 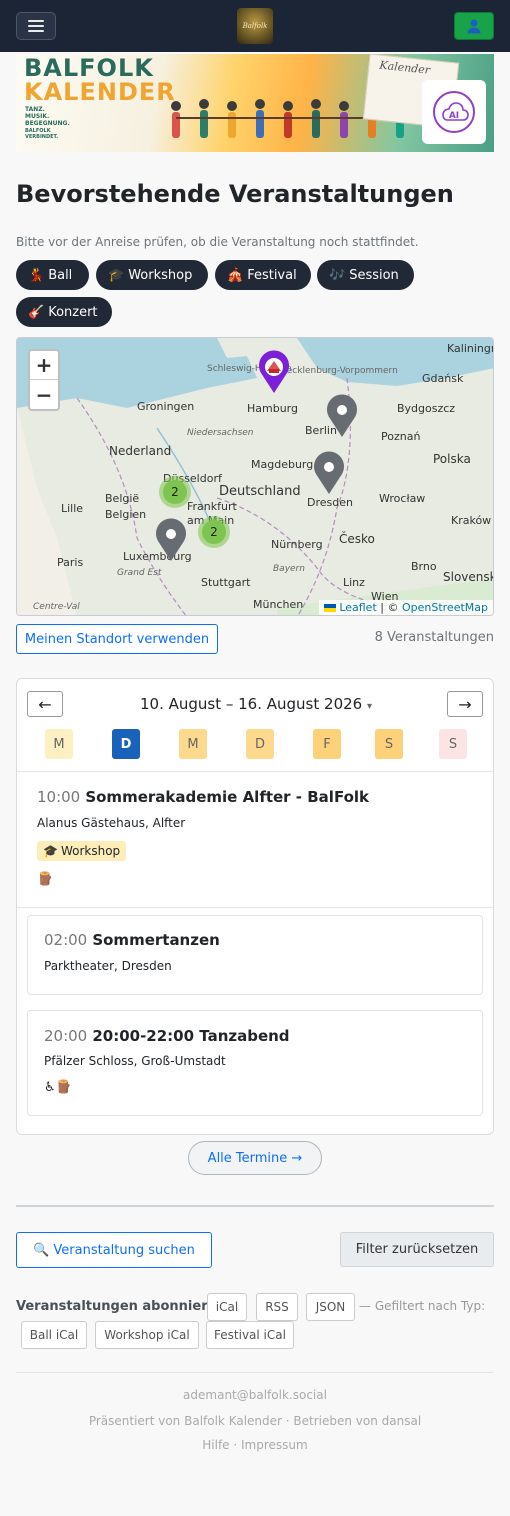 What do you see at coordinates (255, 1395) in the screenshot?
I see `footer-email-link: ademant@balfolk.social` at bounding box center [255, 1395].